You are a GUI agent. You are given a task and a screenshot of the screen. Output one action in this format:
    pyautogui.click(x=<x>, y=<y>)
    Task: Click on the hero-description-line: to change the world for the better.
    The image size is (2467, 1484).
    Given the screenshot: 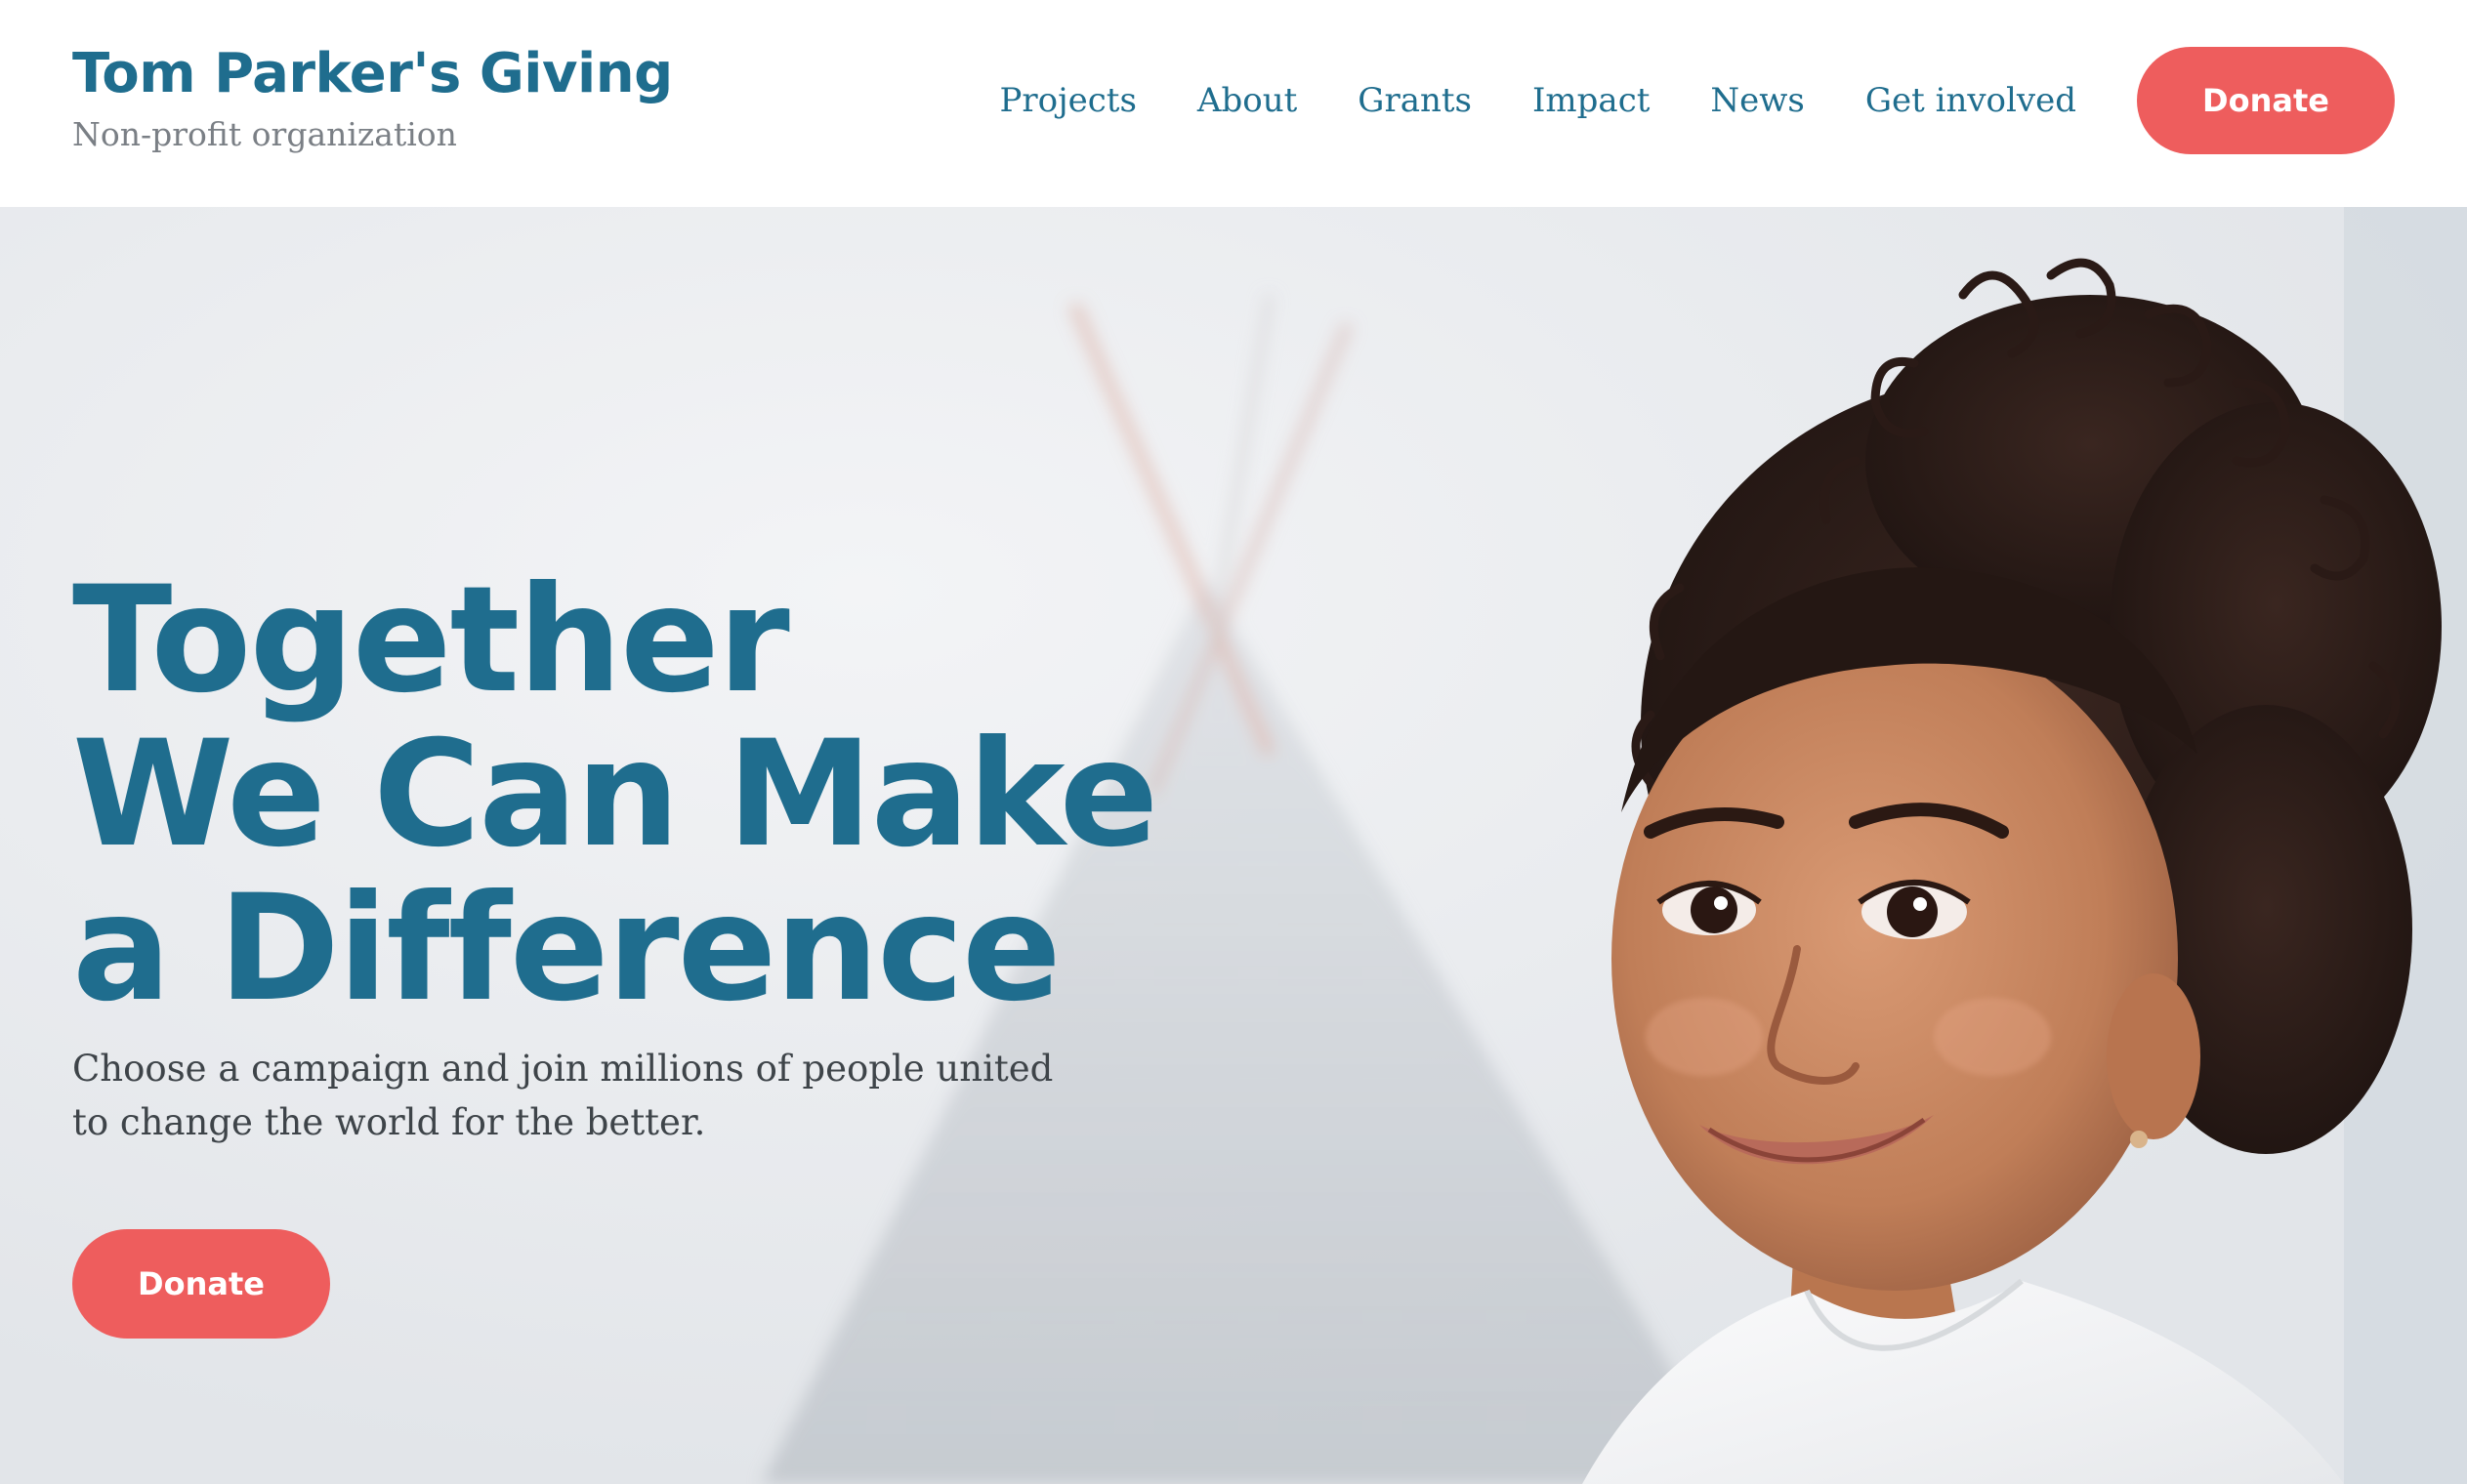 What is the action you would take?
    pyautogui.click(x=389, y=1122)
    